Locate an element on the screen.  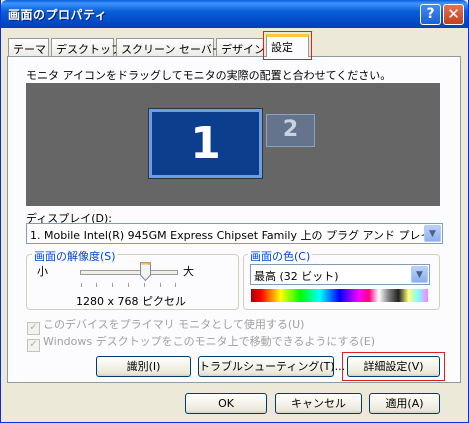
resolution-low-label: 小 is located at coordinates (42, 271).